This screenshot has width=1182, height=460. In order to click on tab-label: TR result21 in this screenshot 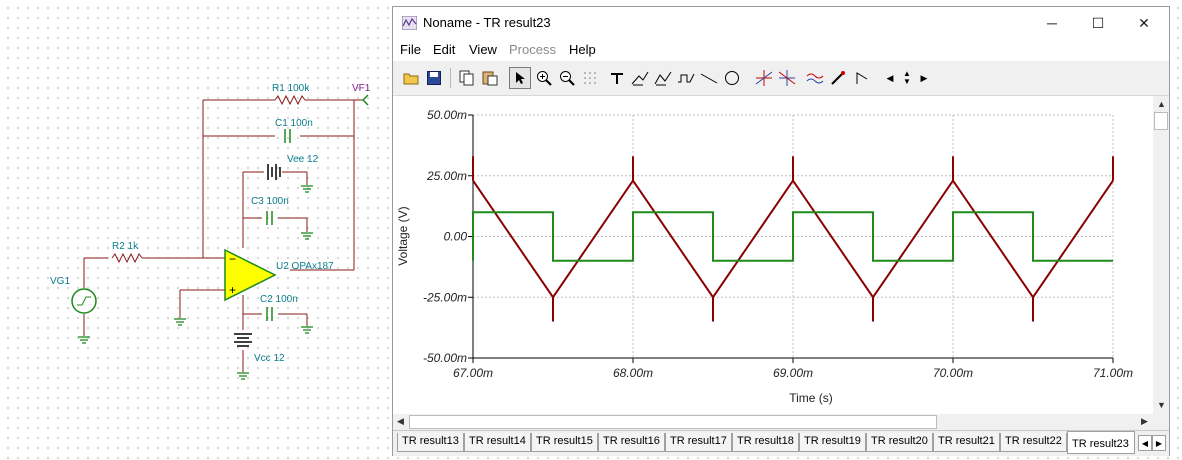, I will do `click(966, 441)`.